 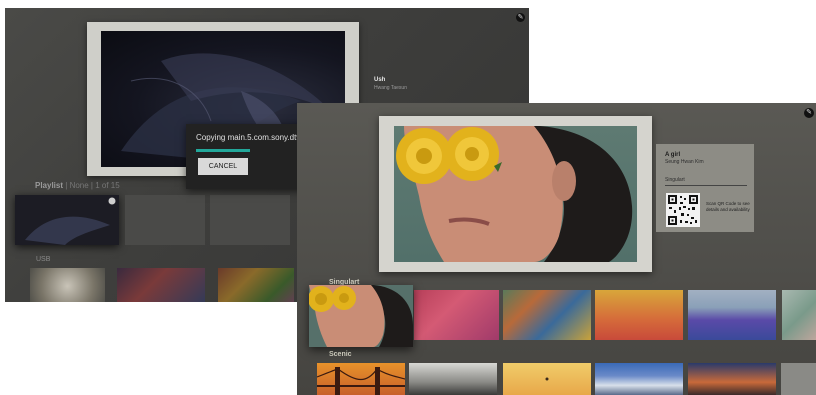 I want to click on playlist-mode: None, so click(x=79, y=185).